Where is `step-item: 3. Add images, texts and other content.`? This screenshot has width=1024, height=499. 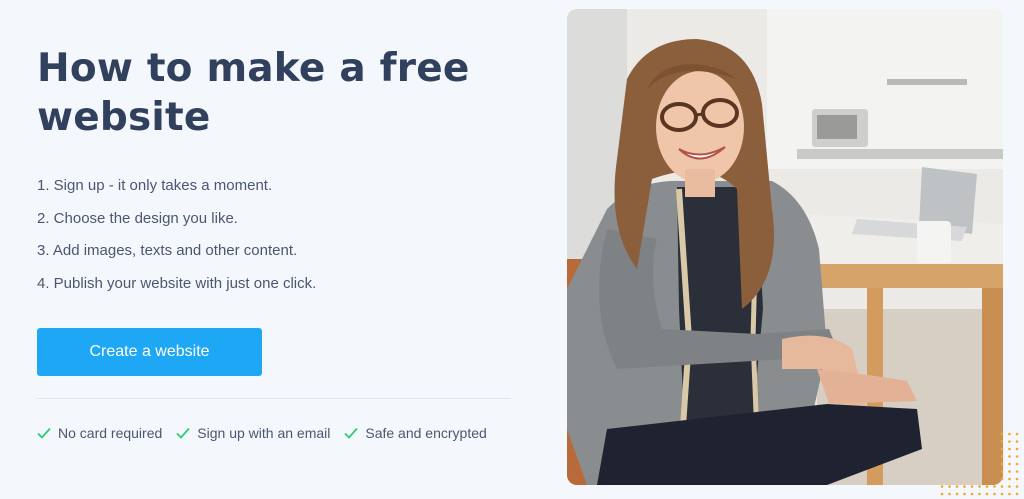
step-item: 3. Add images, texts and other content. is located at coordinates (167, 250).